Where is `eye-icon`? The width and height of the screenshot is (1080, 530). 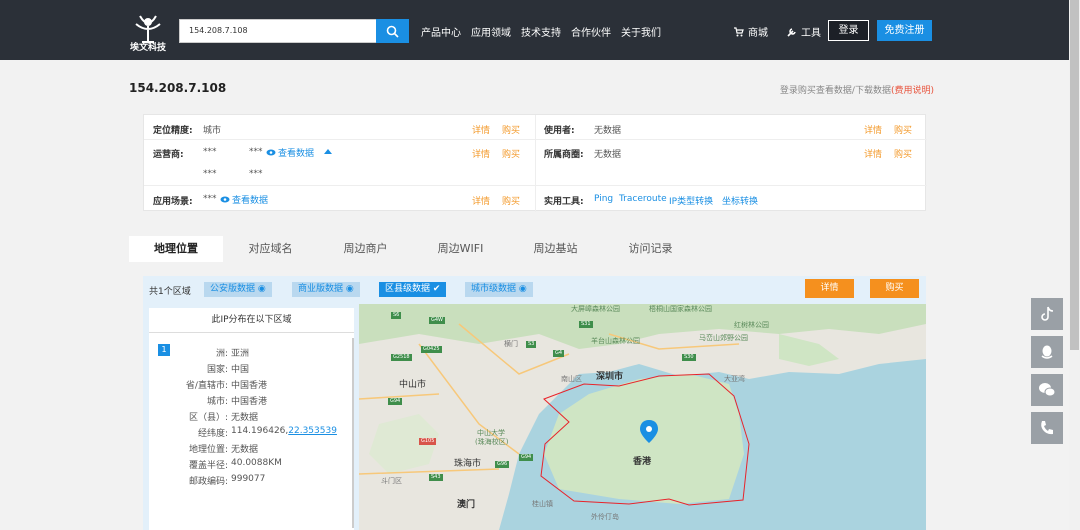
eye-icon is located at coordinates (271, 152).